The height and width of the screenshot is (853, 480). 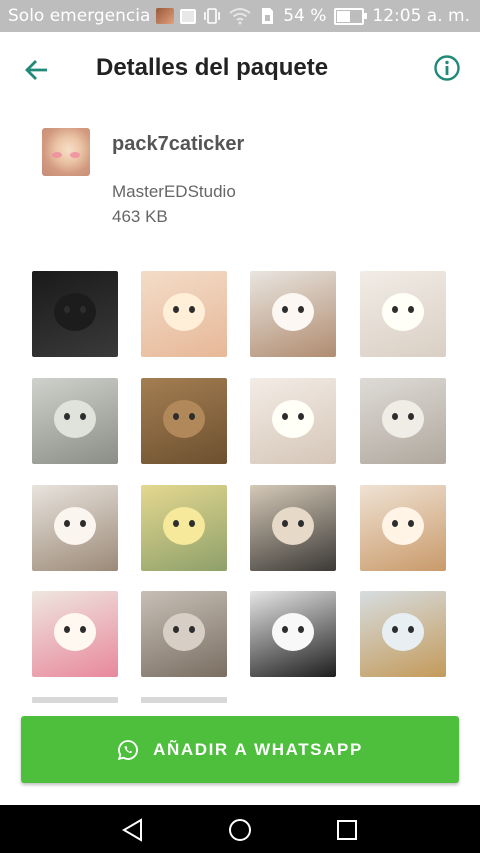 What do you see at coordinates (128, 749) in the screenshot?
I see `whatsapp-icon` at bounding box center [128, 749].